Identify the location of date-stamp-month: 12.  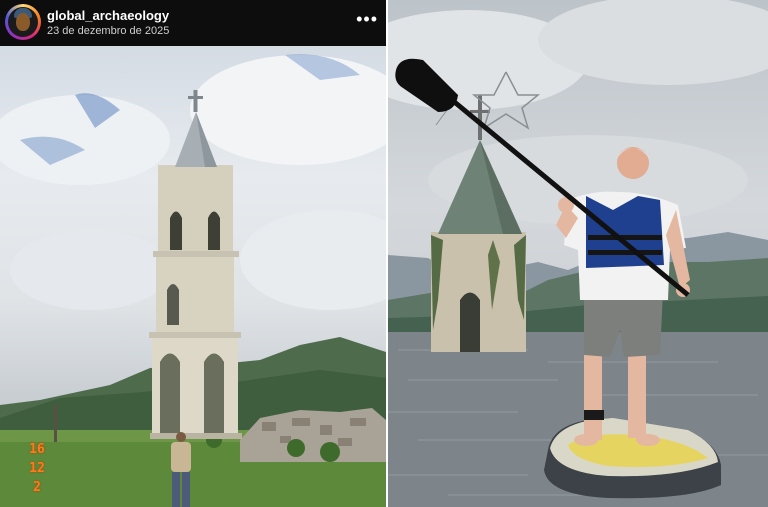
(37, 468).